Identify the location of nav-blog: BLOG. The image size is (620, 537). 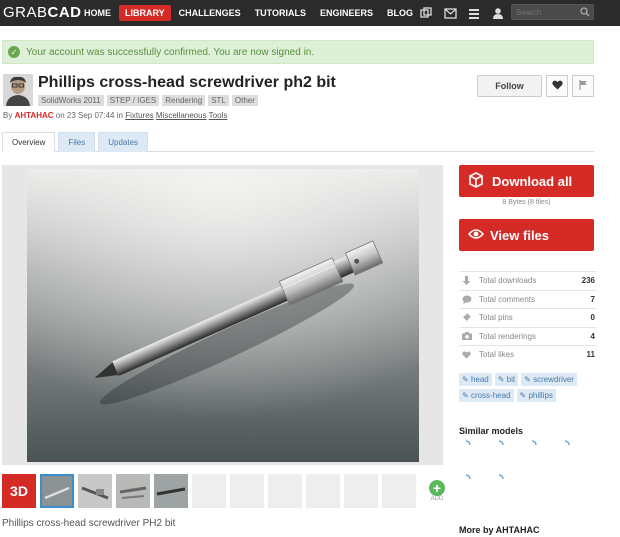
(400, 13).